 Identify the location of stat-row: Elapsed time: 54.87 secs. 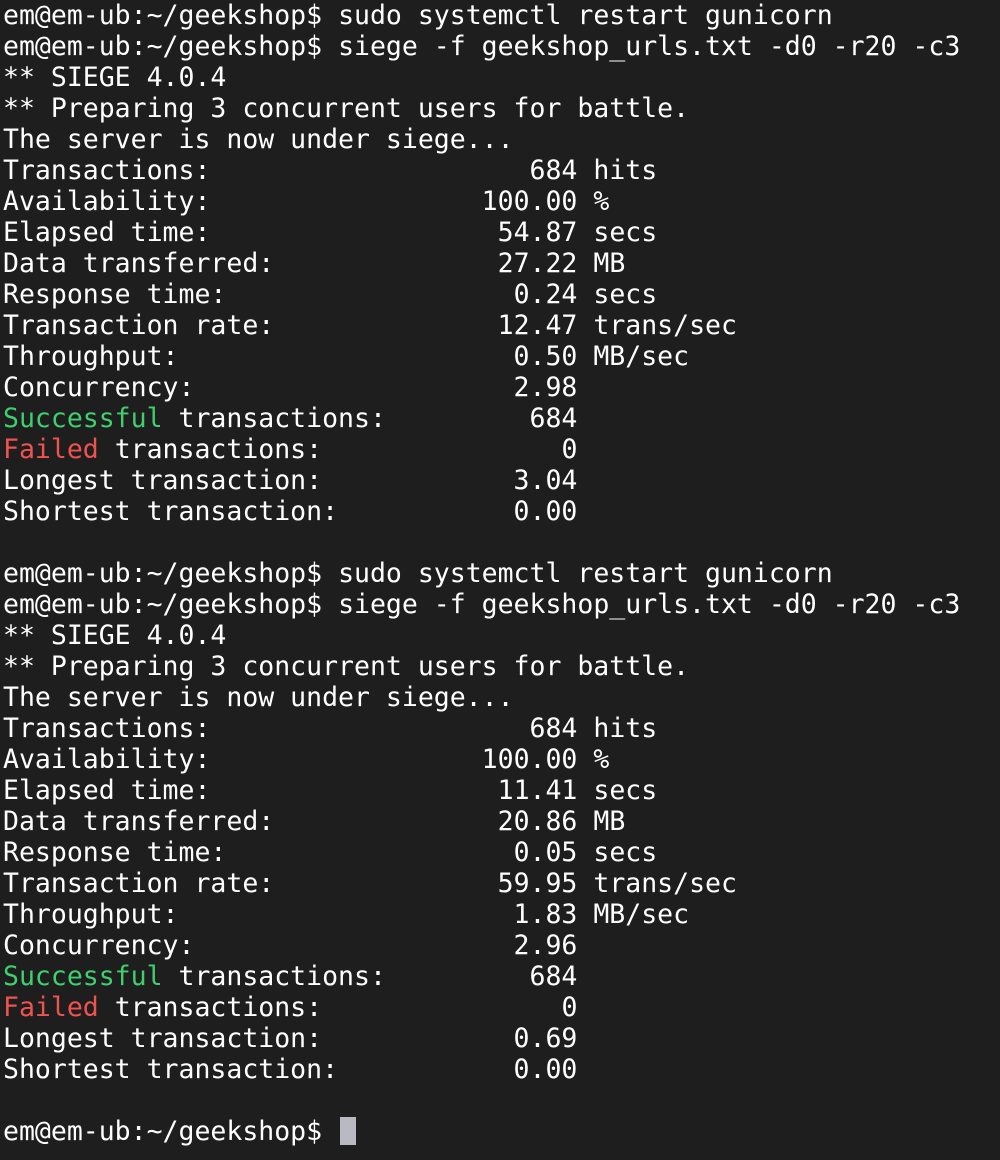
(501, 232).